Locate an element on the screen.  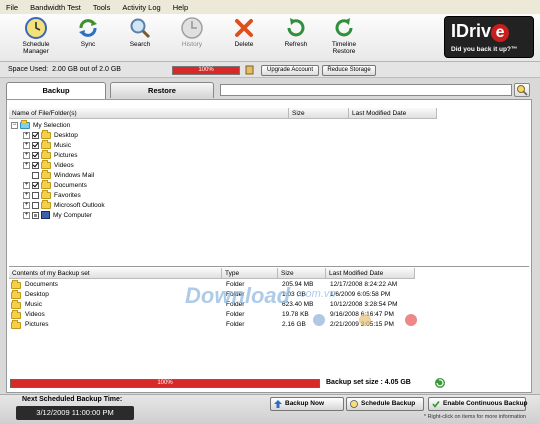
cell-name: Music is located at coordinates (33, 304).